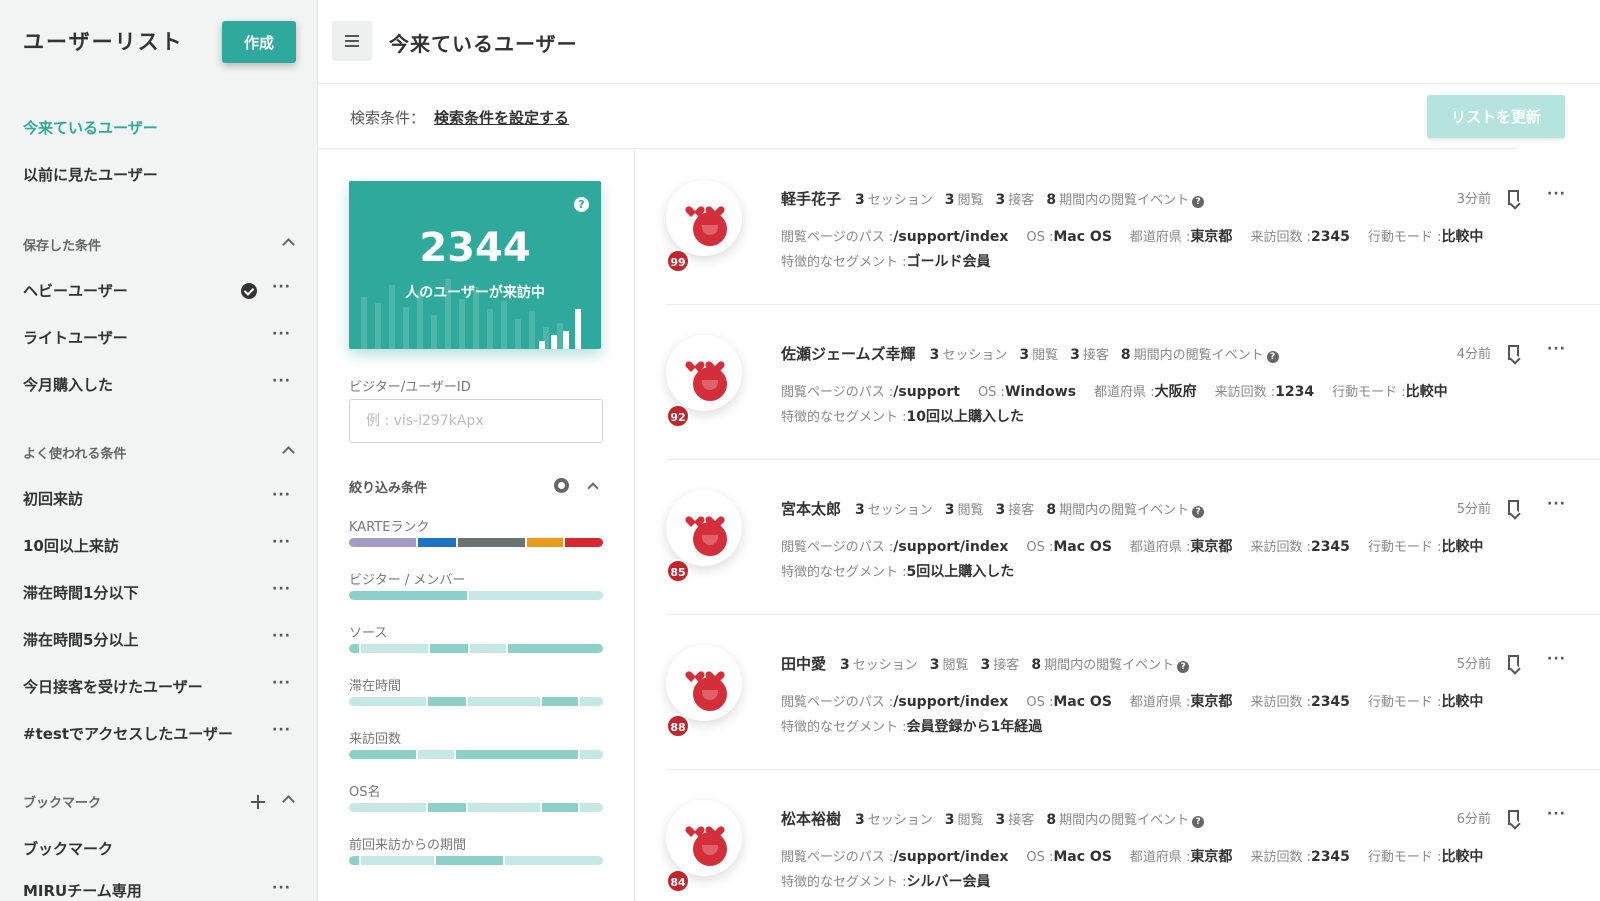 This screenshot has height=901, width=1600. What do you see at coordinates (259, 42) in the screenshot?
I see `create-button: 作成` at bounding box center [259, 42].